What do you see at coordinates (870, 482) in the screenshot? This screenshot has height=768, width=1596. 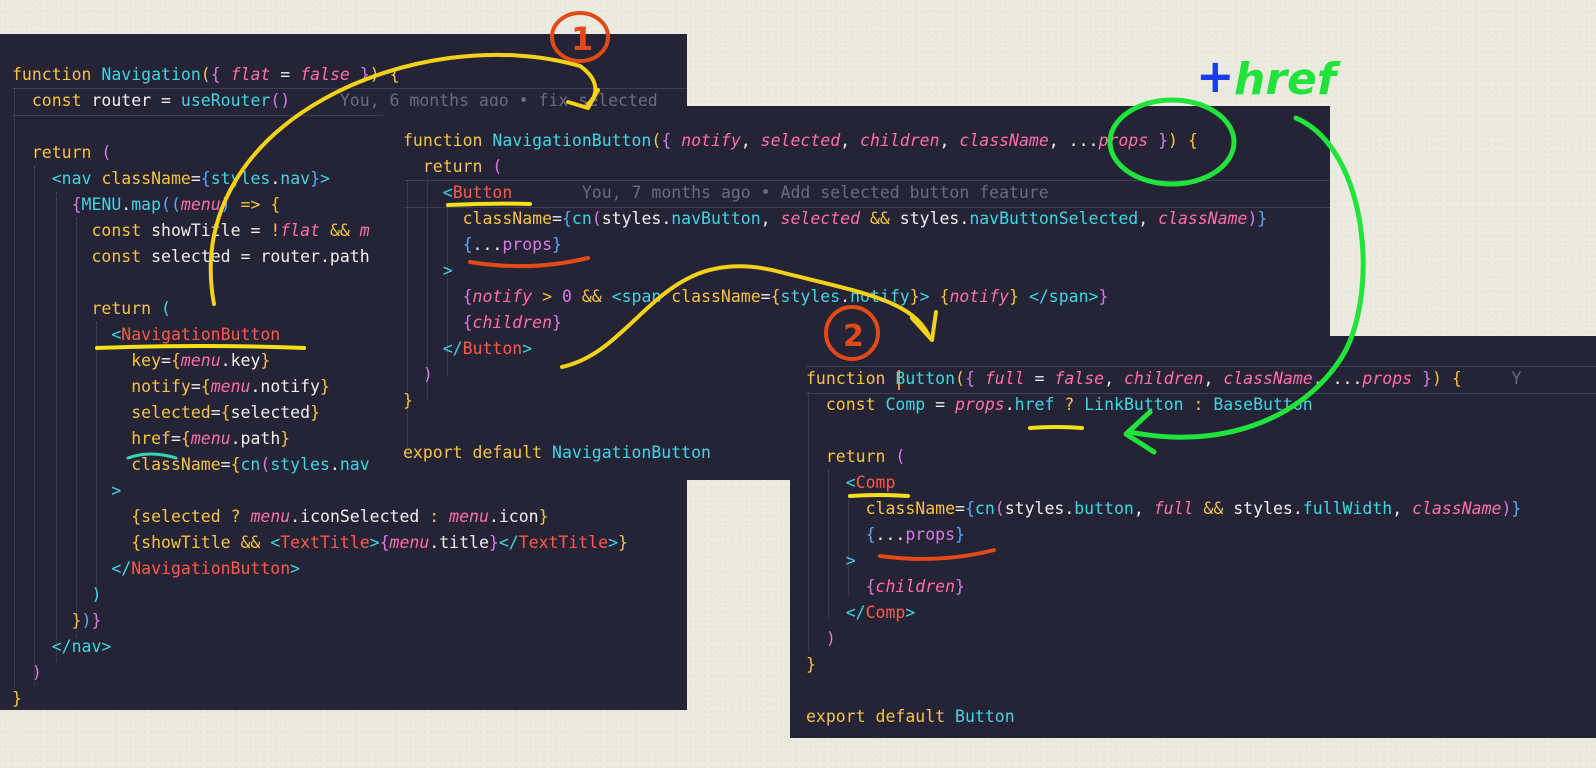 I see `code-line: <Comp` at bounding box center [870, 482].